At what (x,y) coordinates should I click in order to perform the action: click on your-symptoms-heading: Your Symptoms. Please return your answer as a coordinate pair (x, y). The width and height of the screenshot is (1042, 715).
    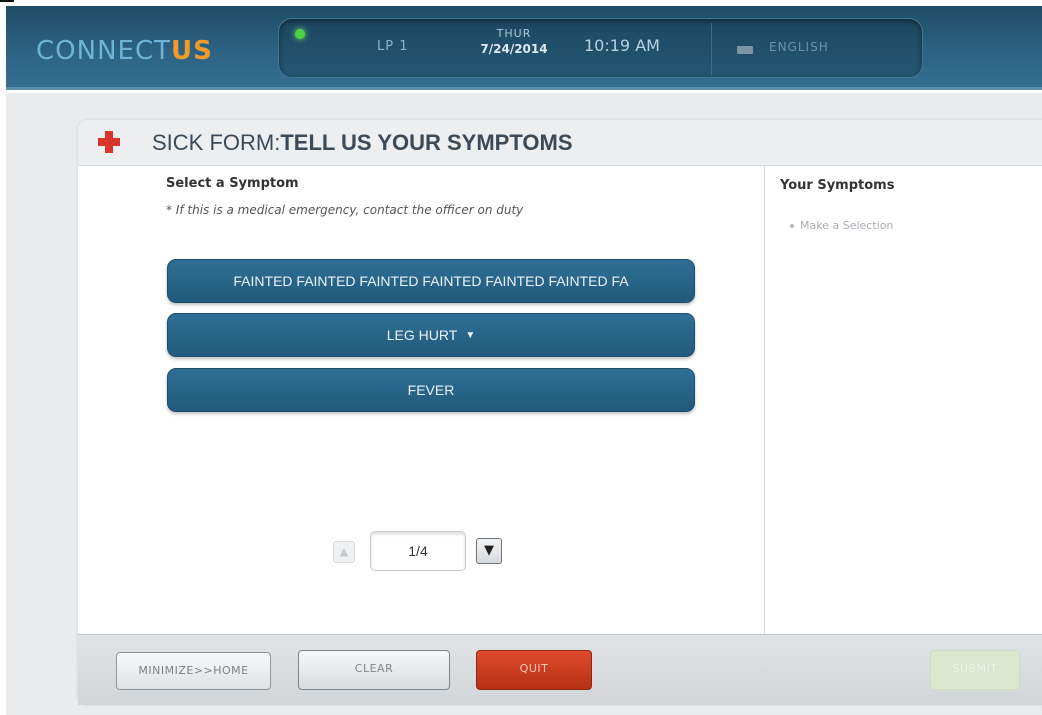
    Looking at the image, I should click on (837, 185).